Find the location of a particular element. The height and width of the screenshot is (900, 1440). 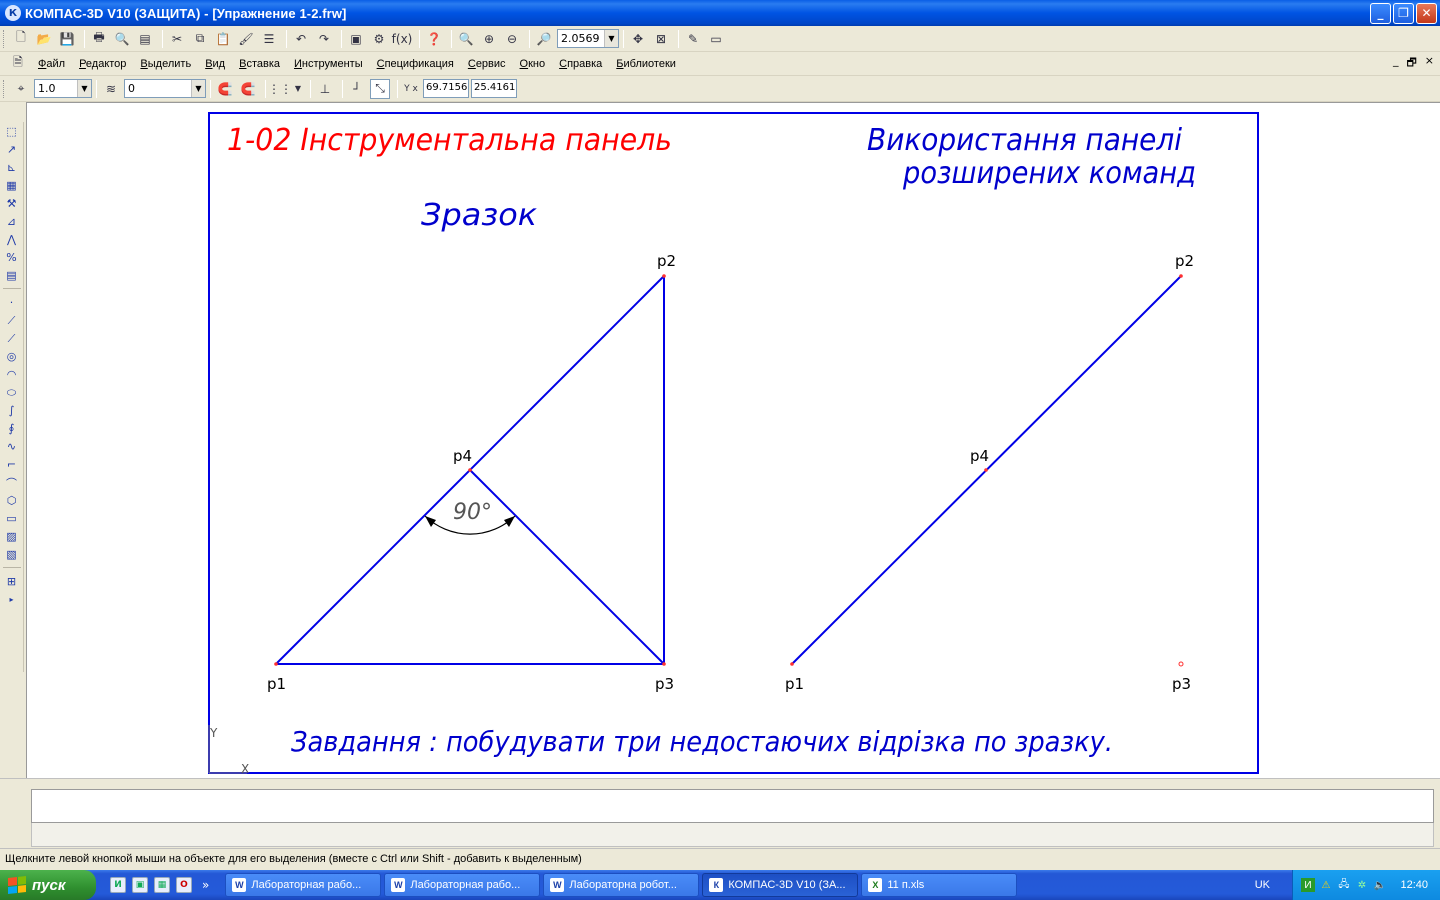

start-button: пуск is located at coordinates (48, 885).